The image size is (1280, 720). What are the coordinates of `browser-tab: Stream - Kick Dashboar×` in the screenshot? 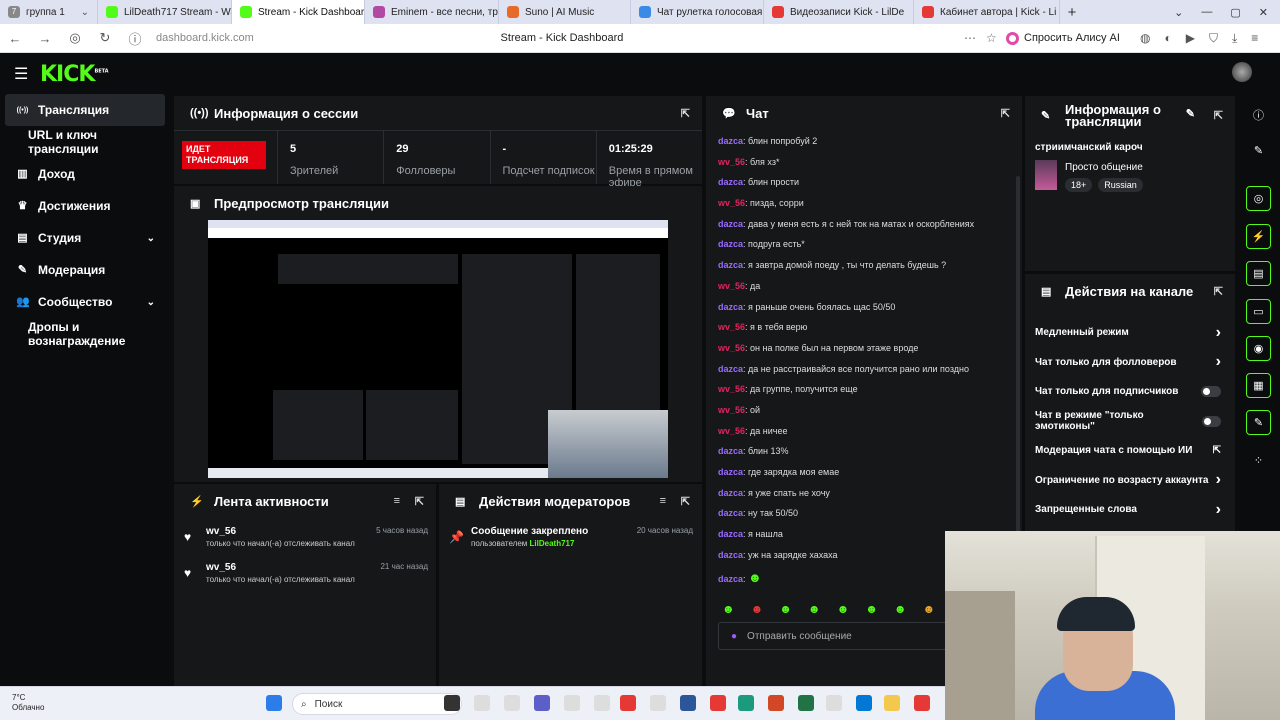 It's located at (298, 12).